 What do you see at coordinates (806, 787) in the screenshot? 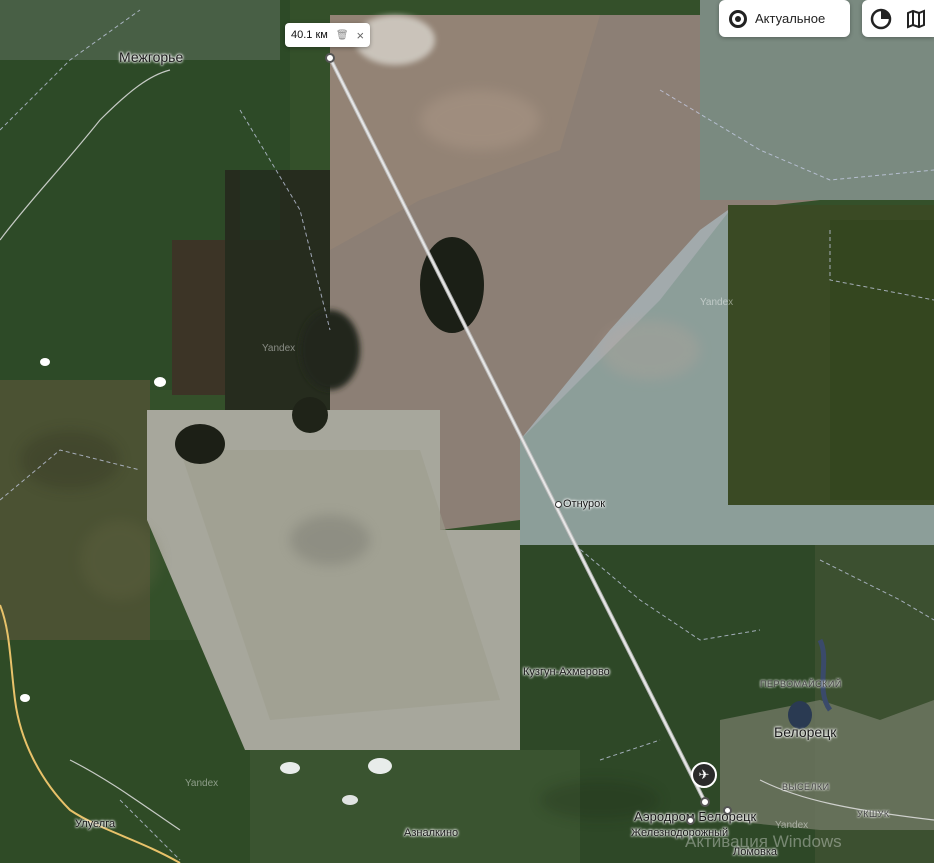
I see `place-label-vyselki: ВЫСЕЛКИ` at bounding box center [806, 787].